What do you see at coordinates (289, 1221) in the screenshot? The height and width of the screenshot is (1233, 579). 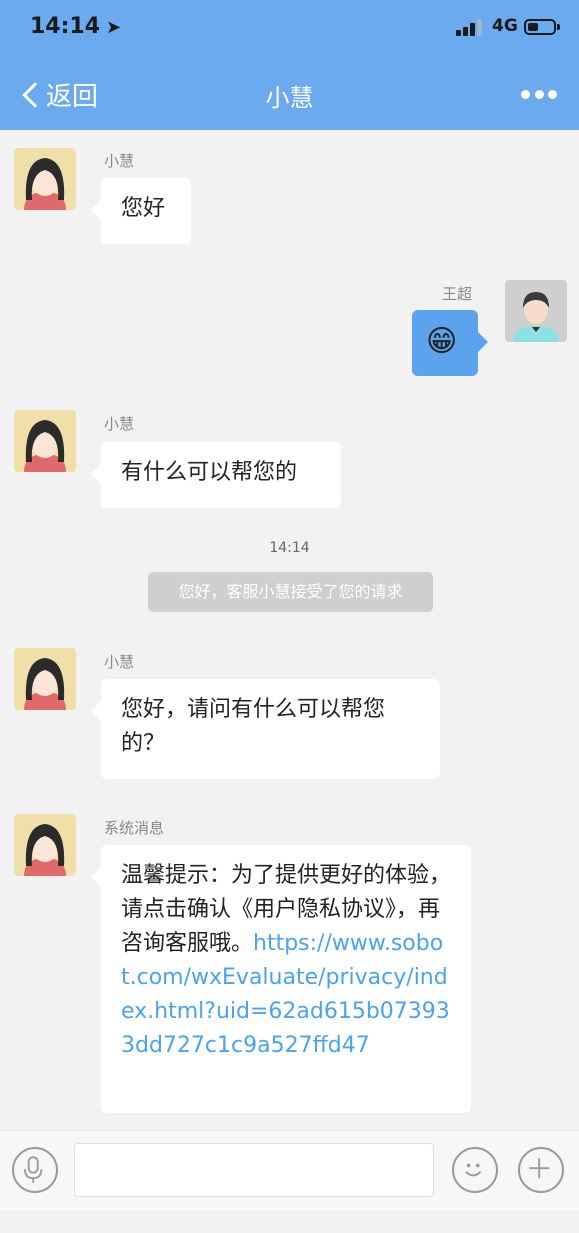 I see `bottom-safe-area` at bounding box center [289, 1221].